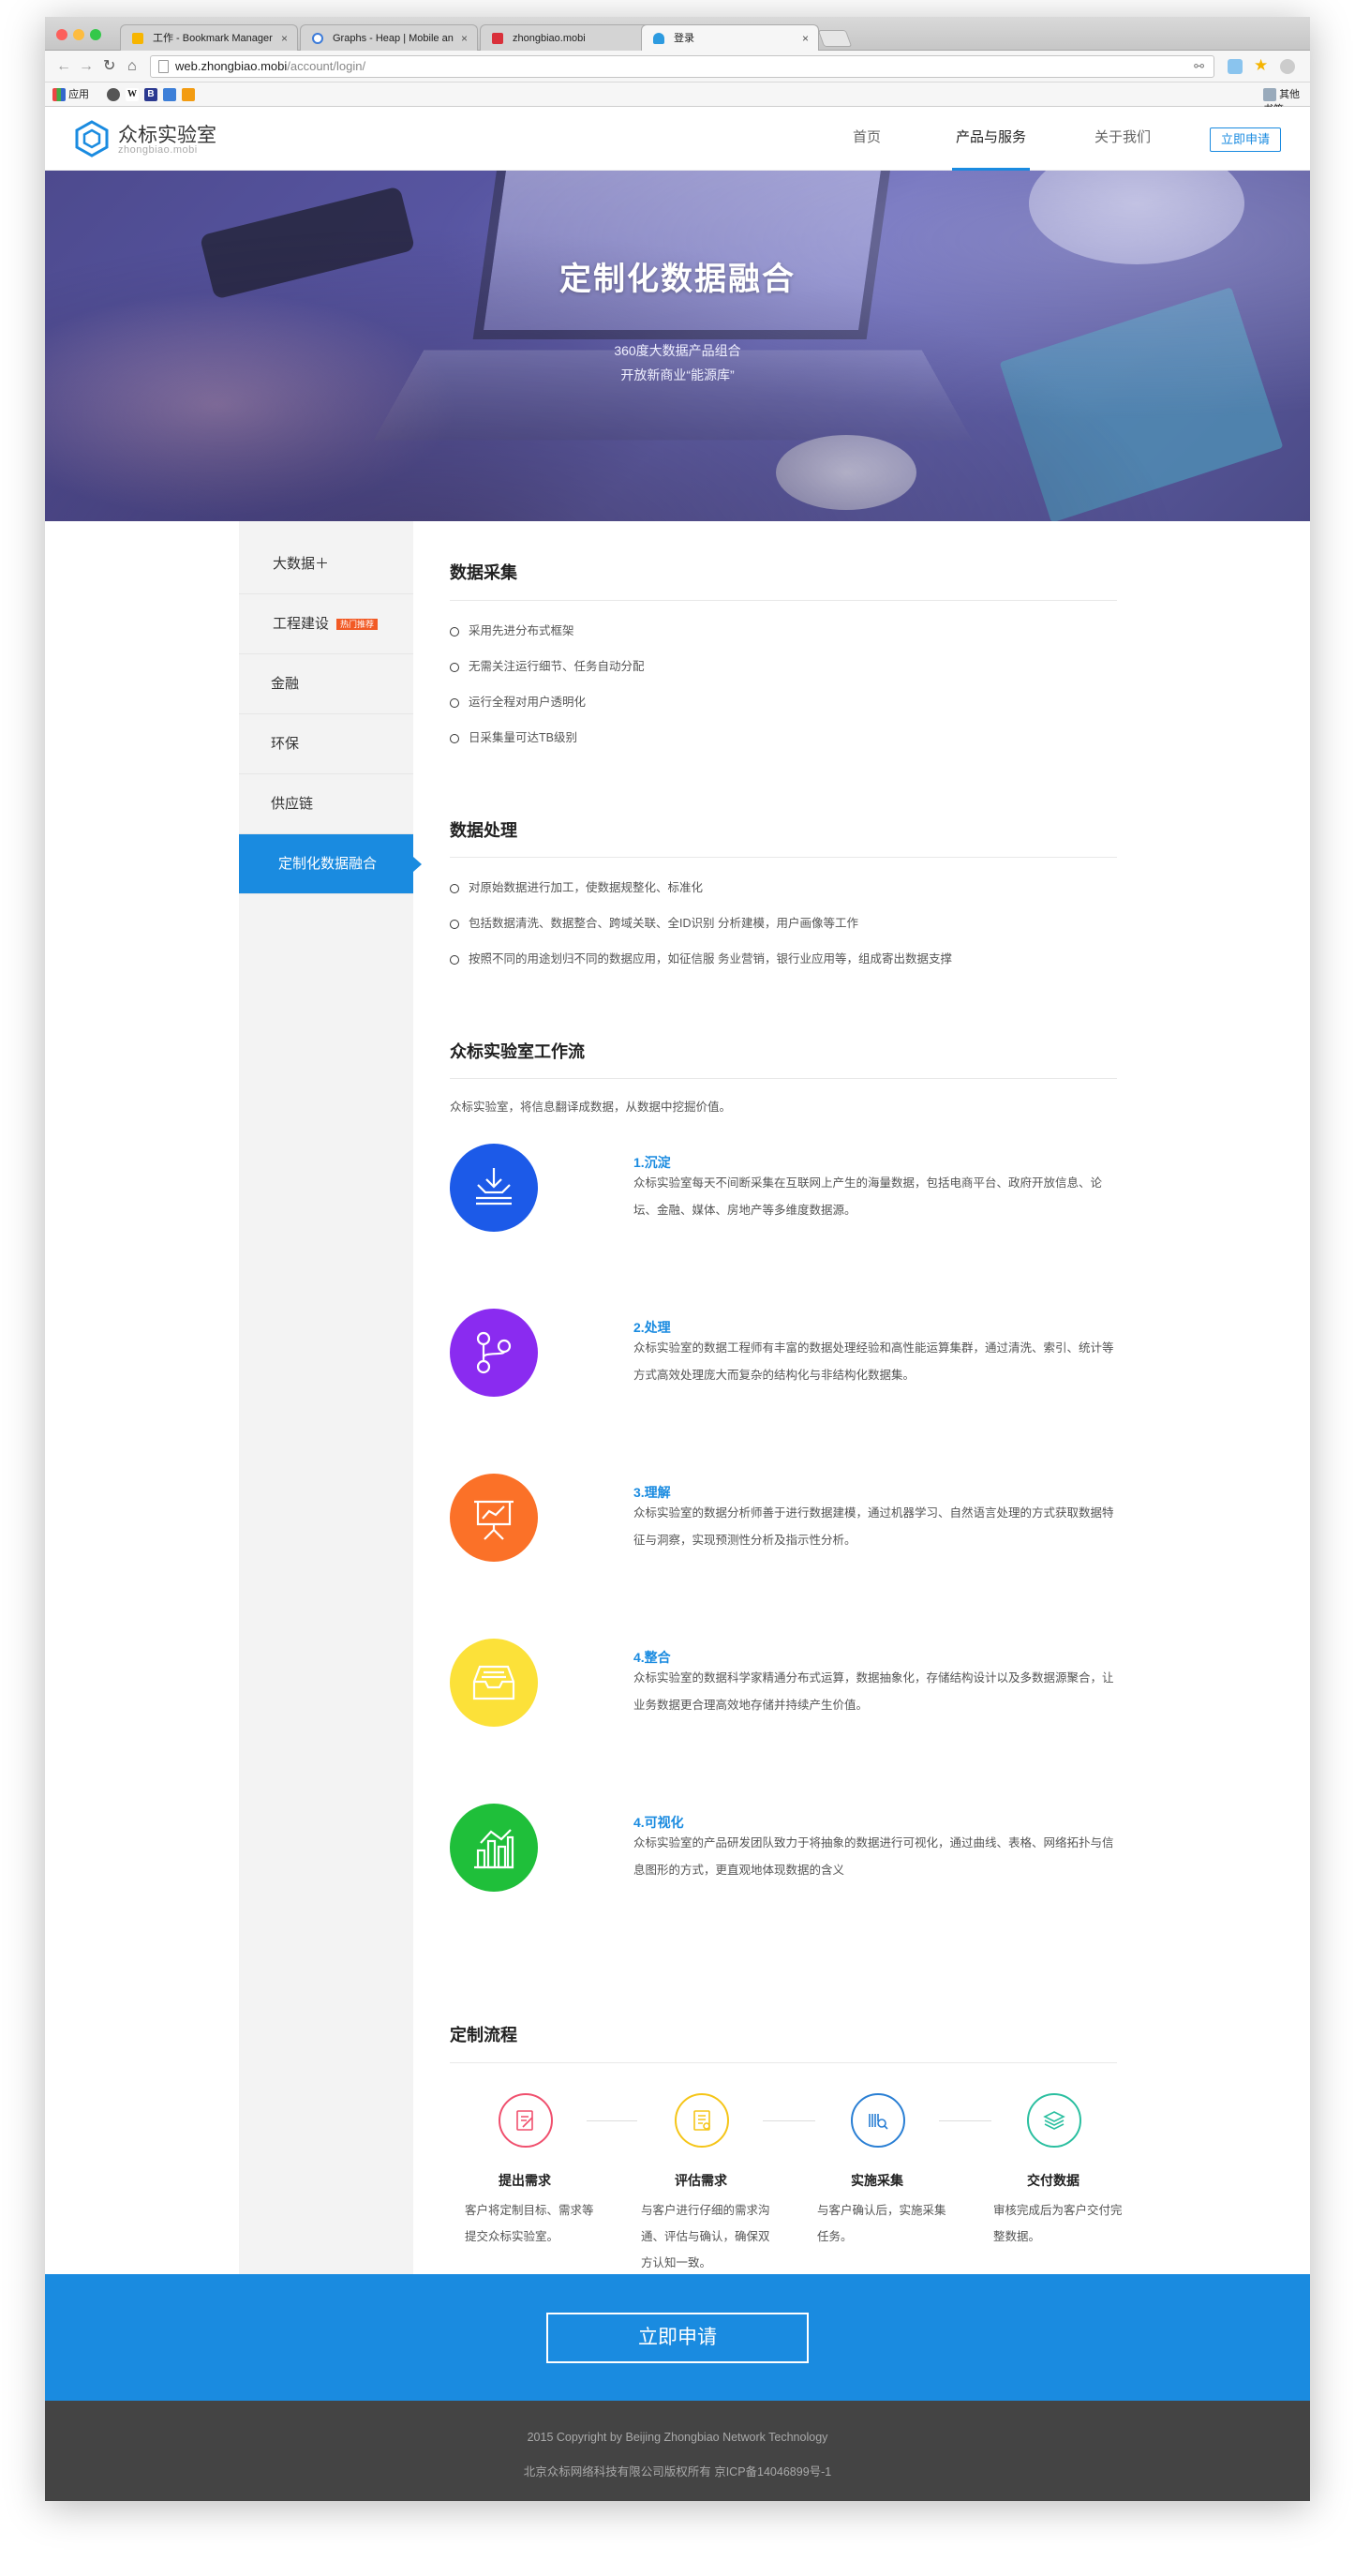 Image resolution: width=1355 pixels, height=2576 pixels. Describe the element at coordinates (677, 139) in the screenshot. I see `site-header: 众标实验室 zhongbiao.mobi 首页 产品与服务 关于我们 立即申请` at that location.